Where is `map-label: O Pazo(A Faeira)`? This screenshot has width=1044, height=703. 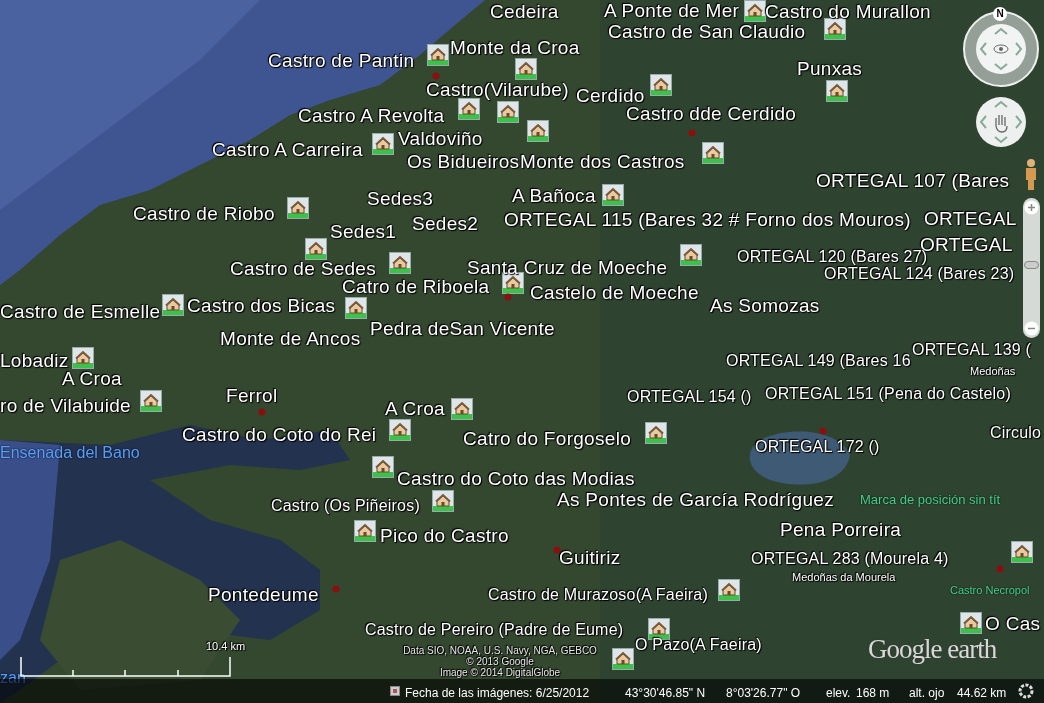 map-label: O Pazo(A Faeira) is located at coordinates (698, 645).